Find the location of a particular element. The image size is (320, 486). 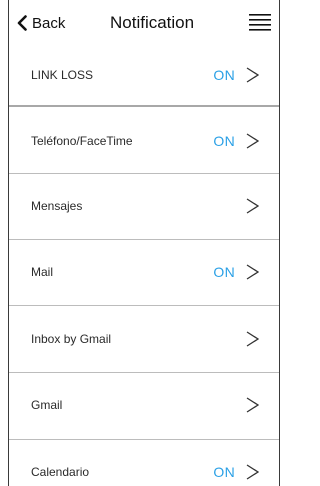

row-divider is located at coordinates (144, 305).